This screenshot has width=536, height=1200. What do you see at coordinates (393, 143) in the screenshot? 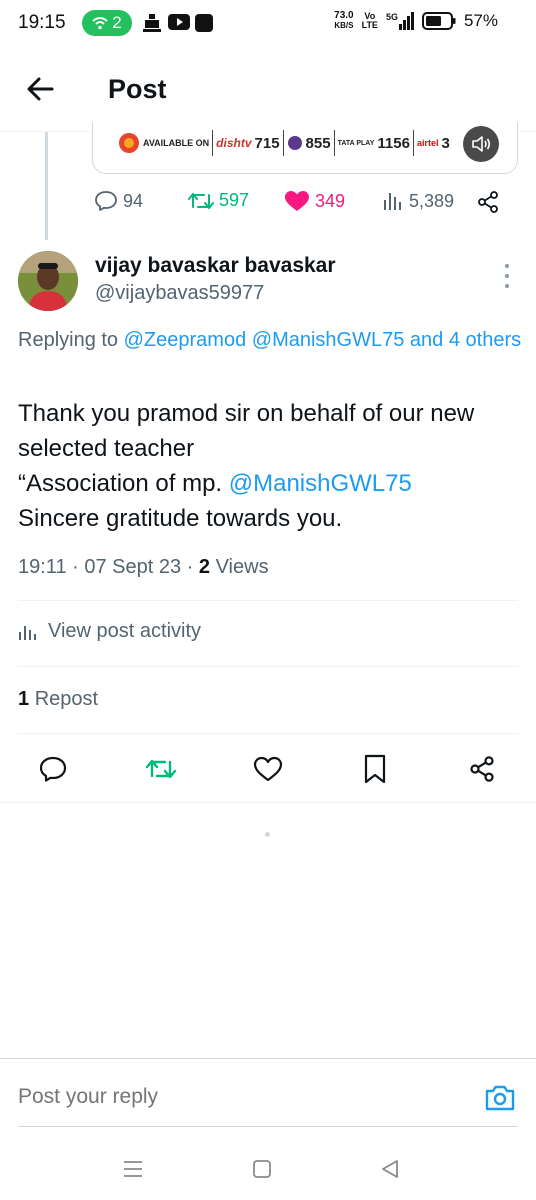
I see `tataplay-channel: 1156` at bounding box center [393, 143].